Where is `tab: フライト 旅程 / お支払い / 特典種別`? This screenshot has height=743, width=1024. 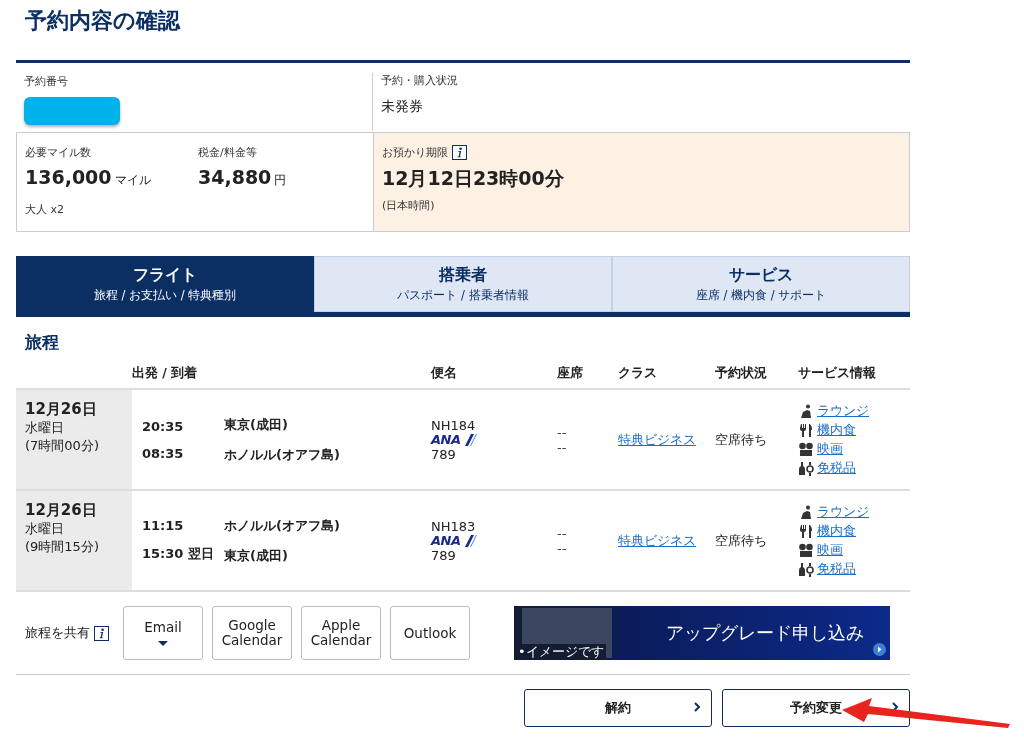 tab: フライト 旅程 / お支払い / 特典種別 is located at coordinates (165, 284).